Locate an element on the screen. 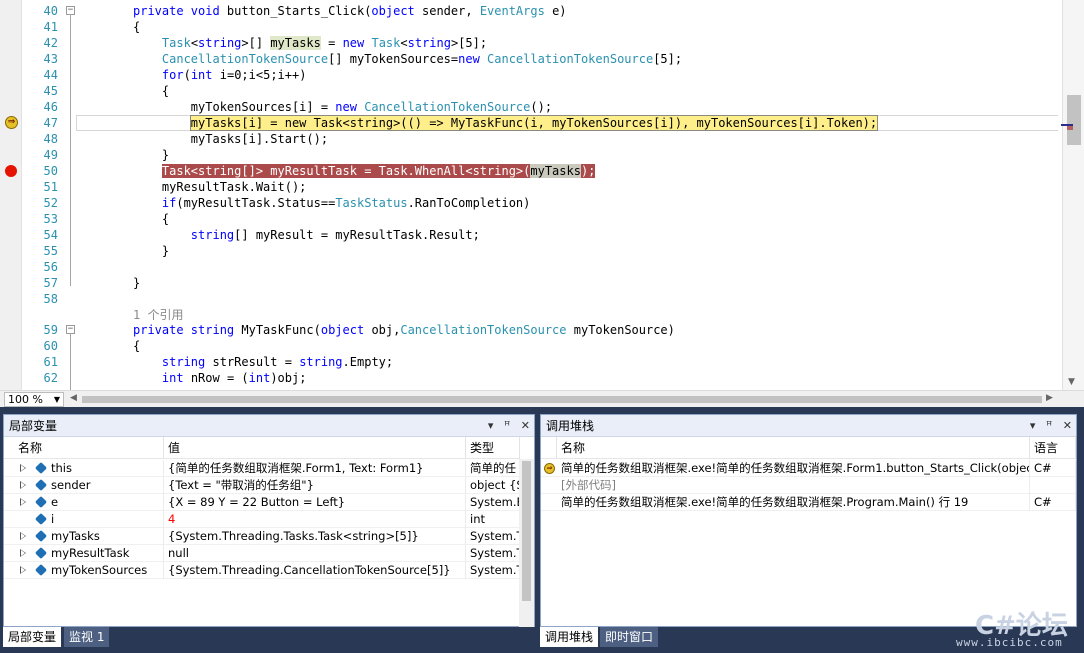 The width and height of the screenshot is (1084, 653). variable-value: null is located at coordinates (315, 553).